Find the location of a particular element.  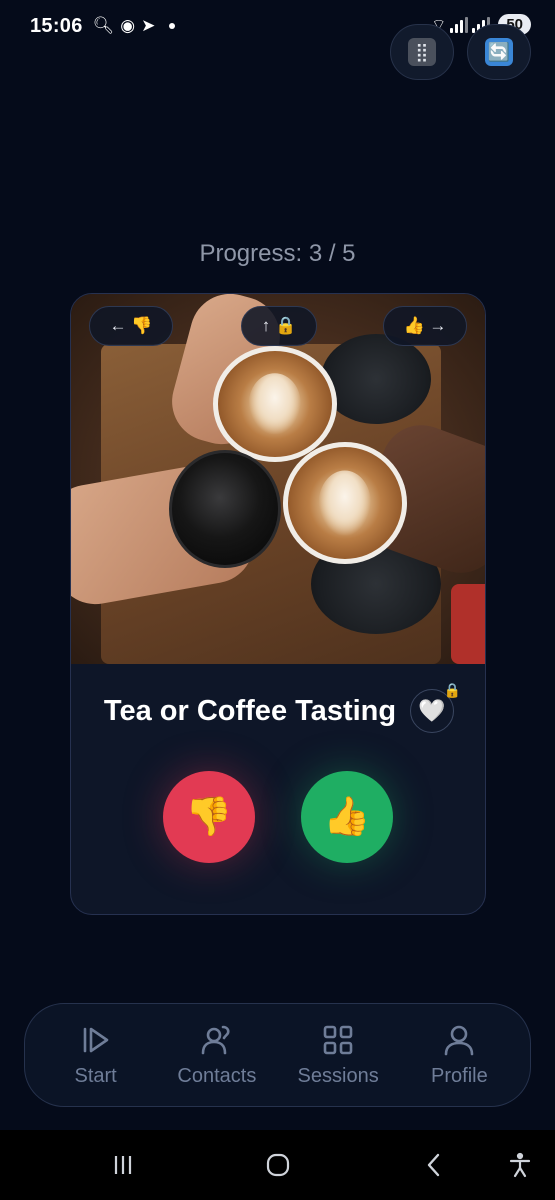

home-icon is located at coordinates (278, 1165).